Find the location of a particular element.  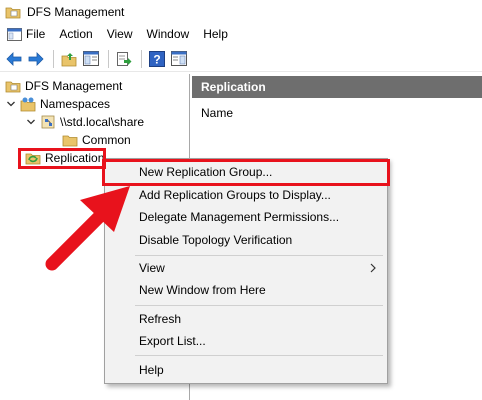

menu-action: Action is located at coordinates (75, 34).